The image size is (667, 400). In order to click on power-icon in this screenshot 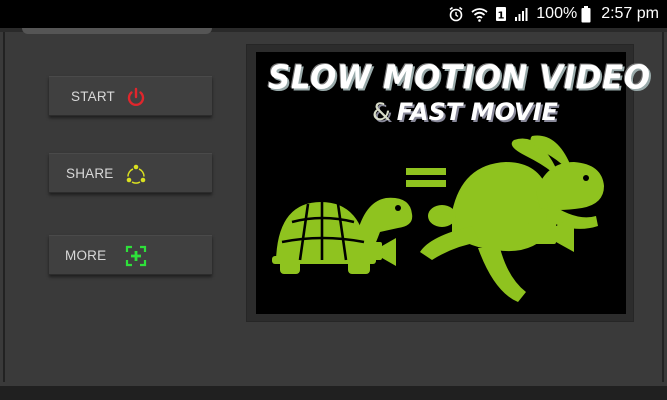, I will do `click(136, 97)`.